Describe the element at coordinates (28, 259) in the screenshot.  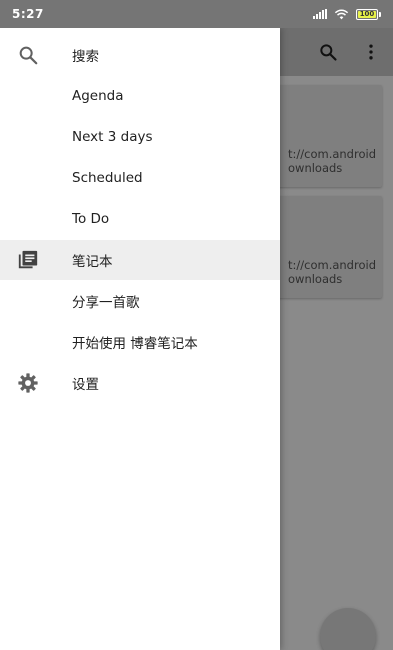
I see `notebook-icon` at that location.